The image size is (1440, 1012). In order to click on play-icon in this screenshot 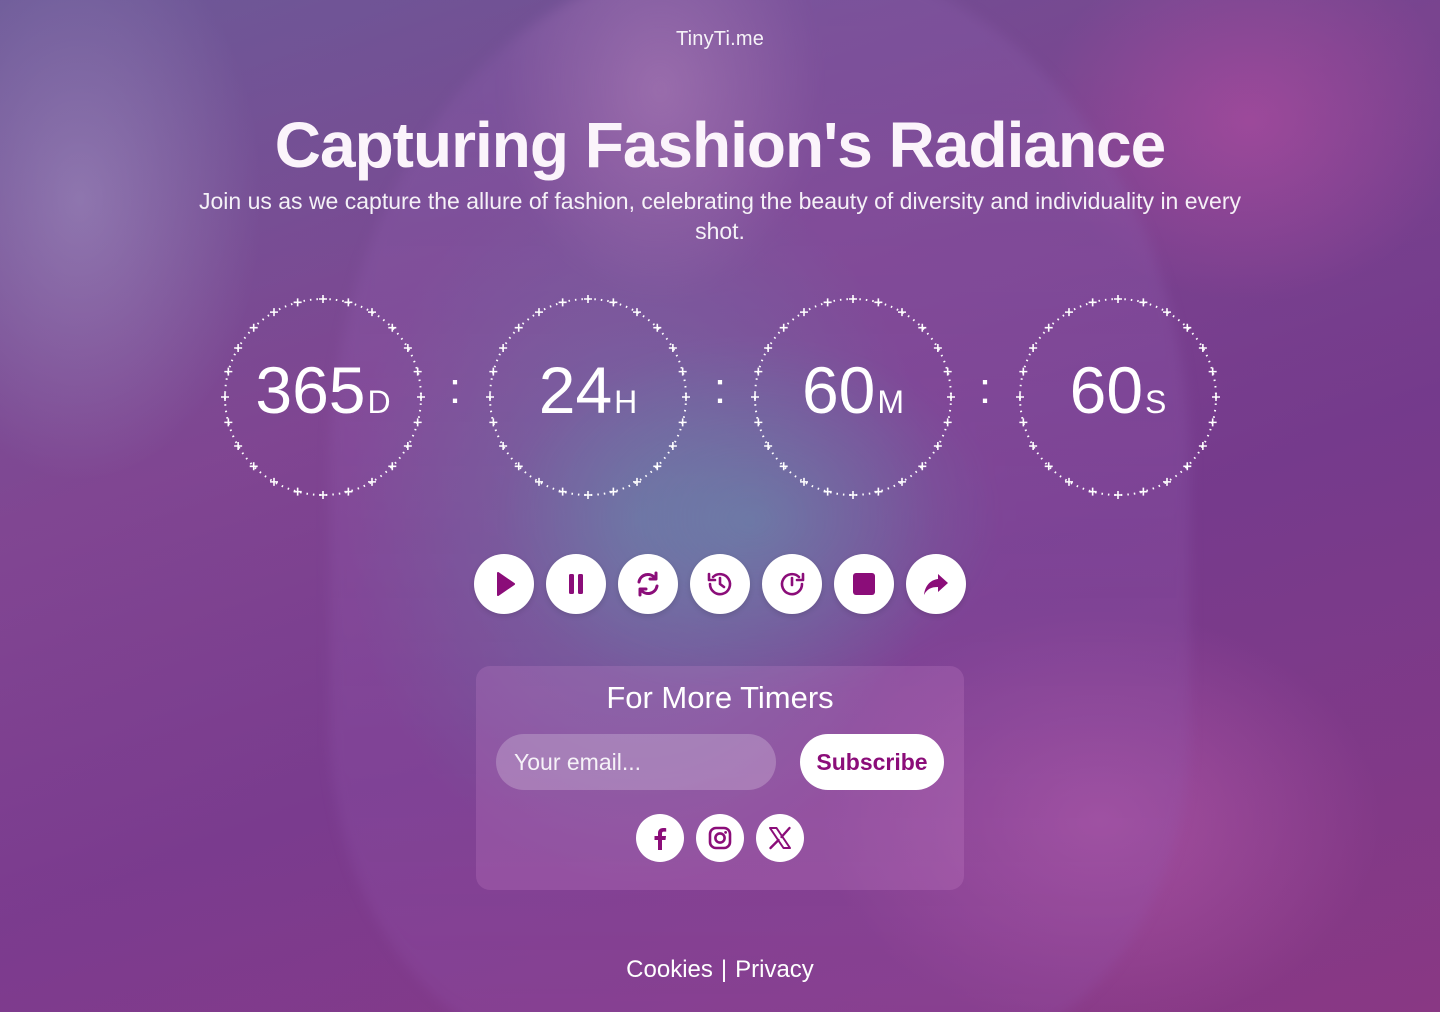, I will do `click(506, 584)`.